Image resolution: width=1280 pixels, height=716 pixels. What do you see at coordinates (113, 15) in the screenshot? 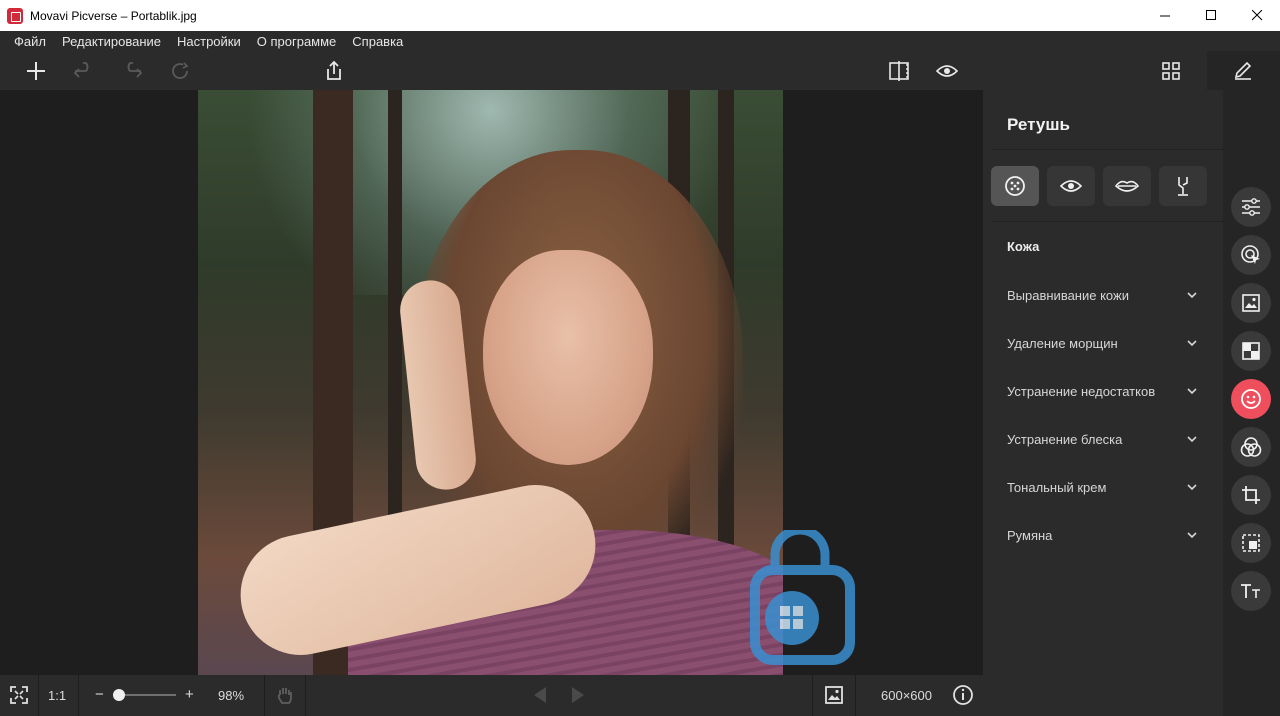
I see `window-title: Movavi Picverse – Portablik.jpg` at bounding box center [113, 15].